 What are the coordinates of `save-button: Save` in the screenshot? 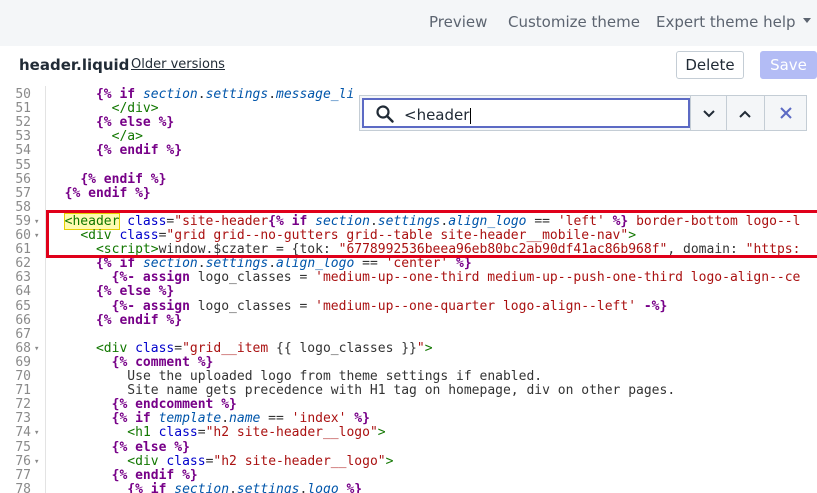 It's located at (788, 65).